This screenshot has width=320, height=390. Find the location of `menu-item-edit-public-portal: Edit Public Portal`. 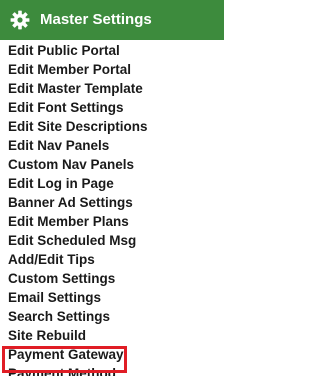

menu-item-edit-public-portal: Edit Public Portal is located at coordinates (112, 50).